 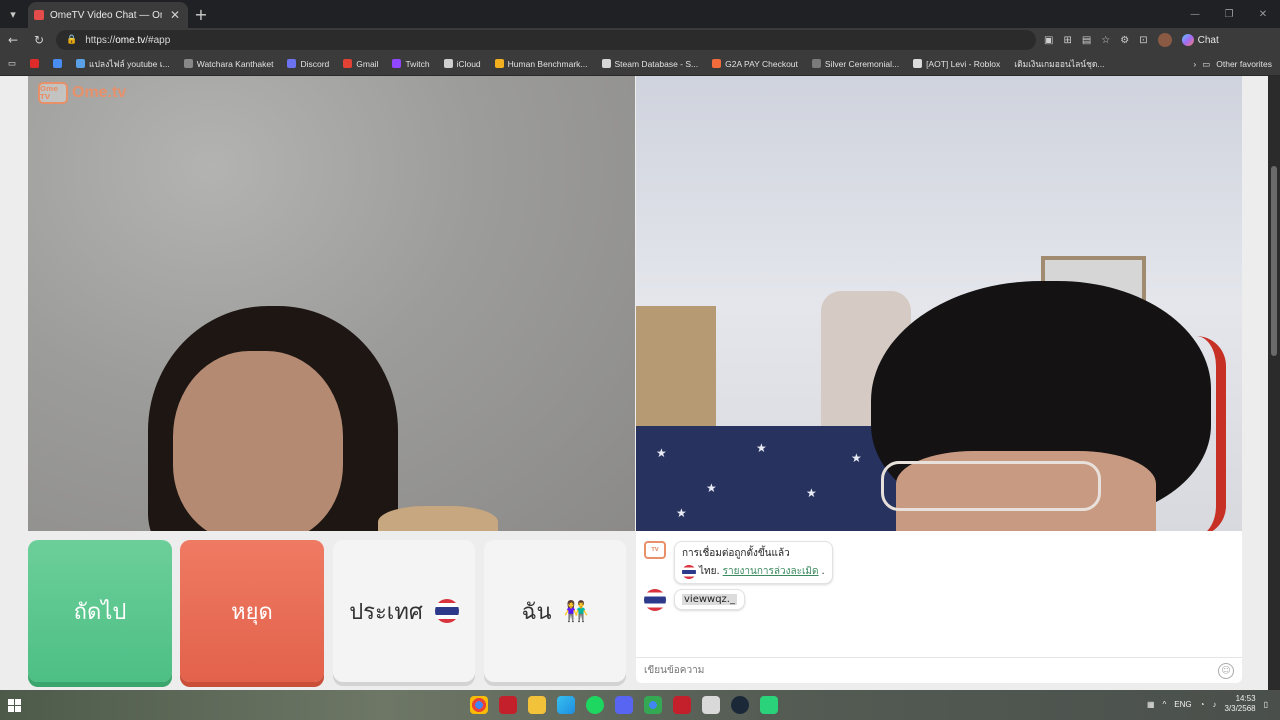 What do you see at coordinates (448, 63) in the screenshot?
I see `apple-icon` at bounding box center [448, 63].